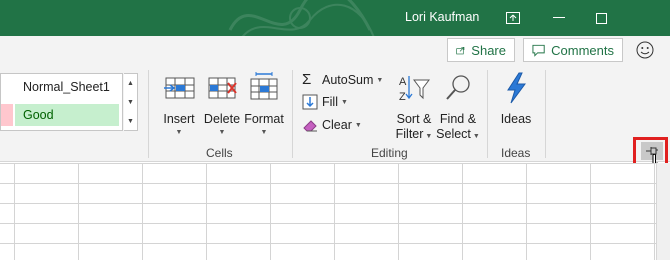  I want to click on autosum-label: AutoSum, so click(348, 80).